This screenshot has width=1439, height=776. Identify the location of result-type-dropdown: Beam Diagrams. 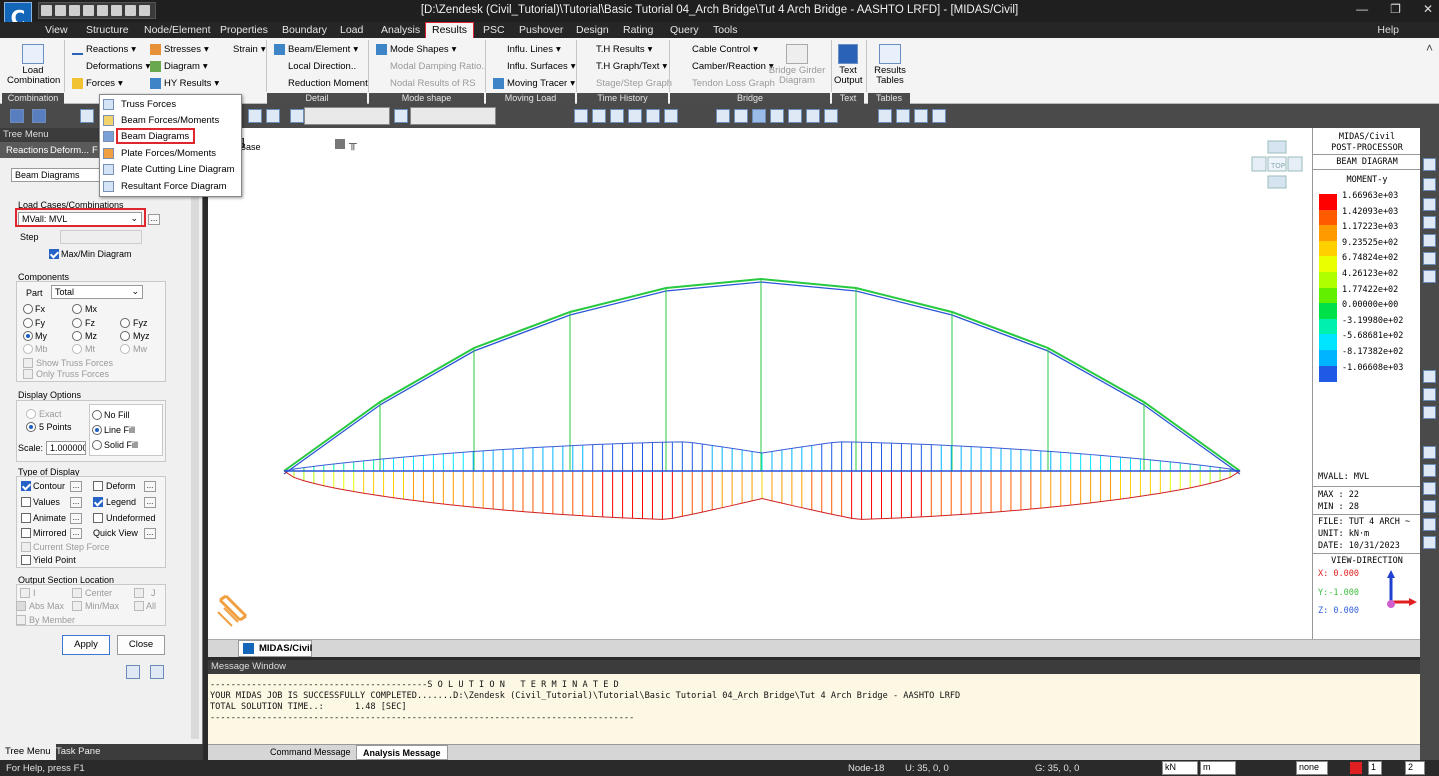
(56, 175).